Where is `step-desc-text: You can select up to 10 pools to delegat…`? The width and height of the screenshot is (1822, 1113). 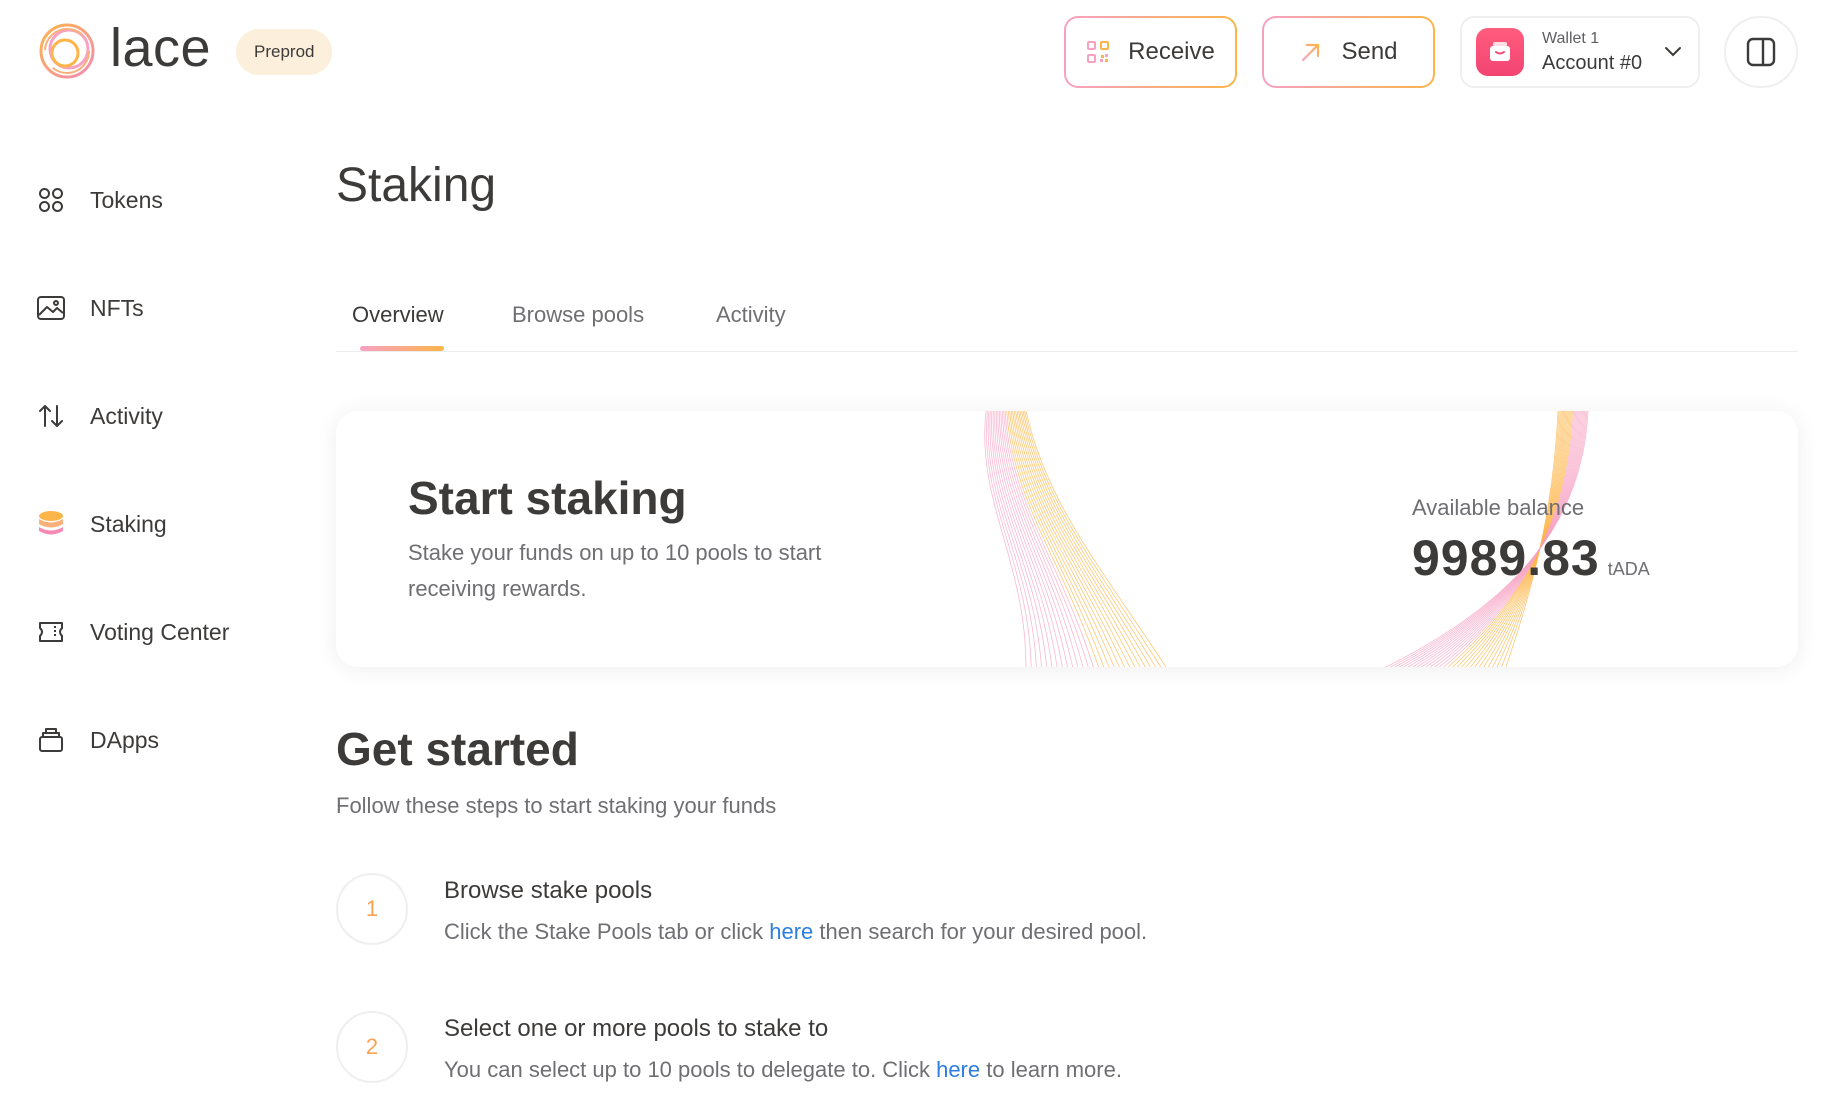 step-desc-text: You can select up to 10 pools to delegat… is located at coordinates (690, 1069).